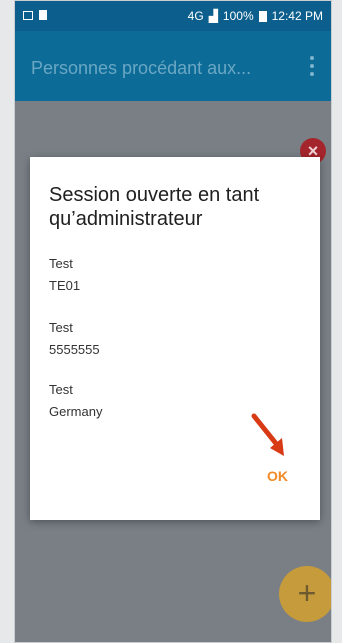  What do you see at coordinates (28, 15) in the screenshot?
I see `notification-icon` at bounding box center [28, 15].